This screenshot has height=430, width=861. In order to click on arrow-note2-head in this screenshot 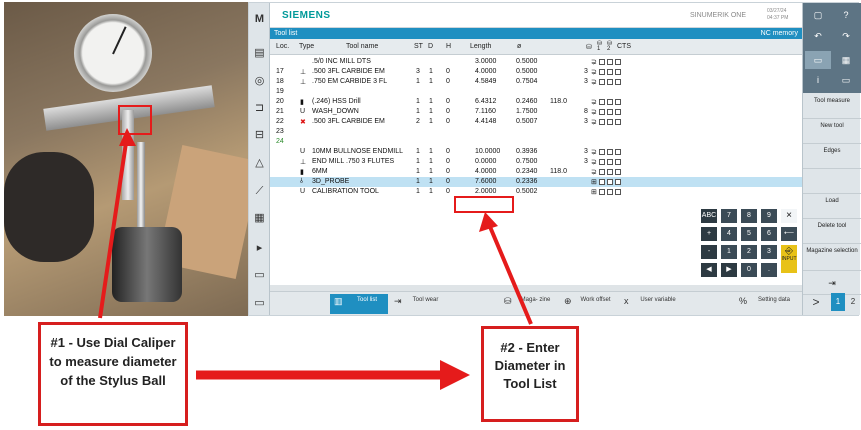, I will do `click(488, 222)`.